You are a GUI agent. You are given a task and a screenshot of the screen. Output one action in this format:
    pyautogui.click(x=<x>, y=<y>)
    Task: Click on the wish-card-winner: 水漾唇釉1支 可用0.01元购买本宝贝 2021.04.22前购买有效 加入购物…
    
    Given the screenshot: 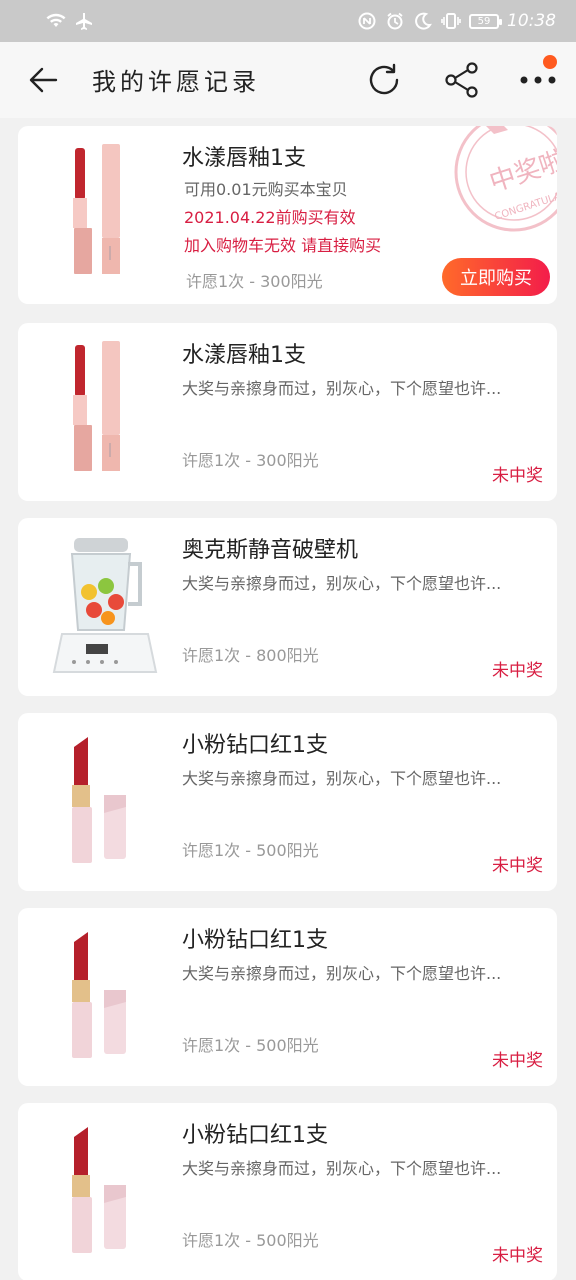 What is the action you would take?
    pyautogui.click(x=287, y=215)
    